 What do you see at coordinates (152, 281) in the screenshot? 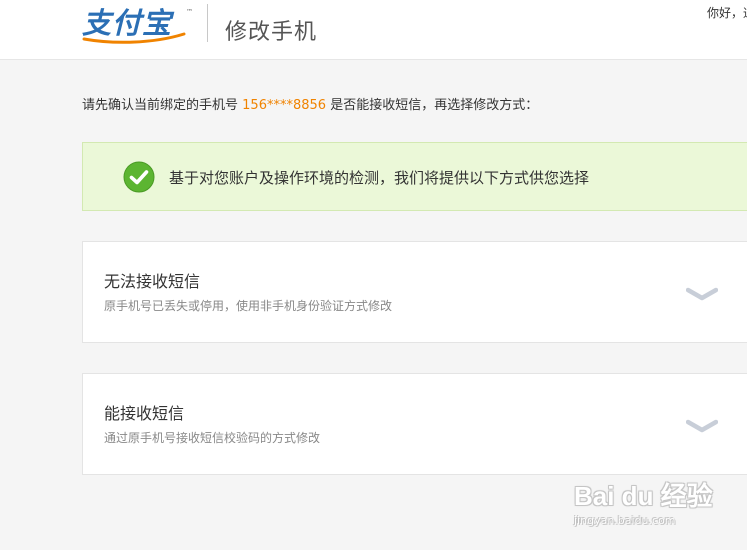
I see `option-title: 无法接收短信` at bounding box center [152, 281].